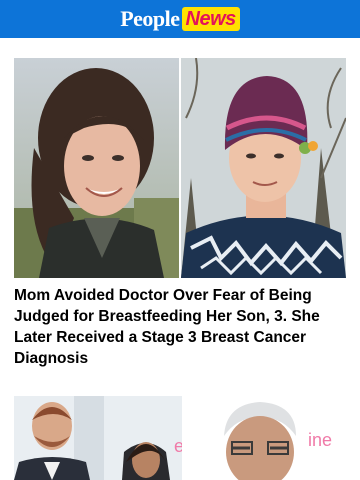 Image resolution: width=360 pixels, height=480 pixels. I want to click on backdrop-letters-right: ine, so click(320, 440).